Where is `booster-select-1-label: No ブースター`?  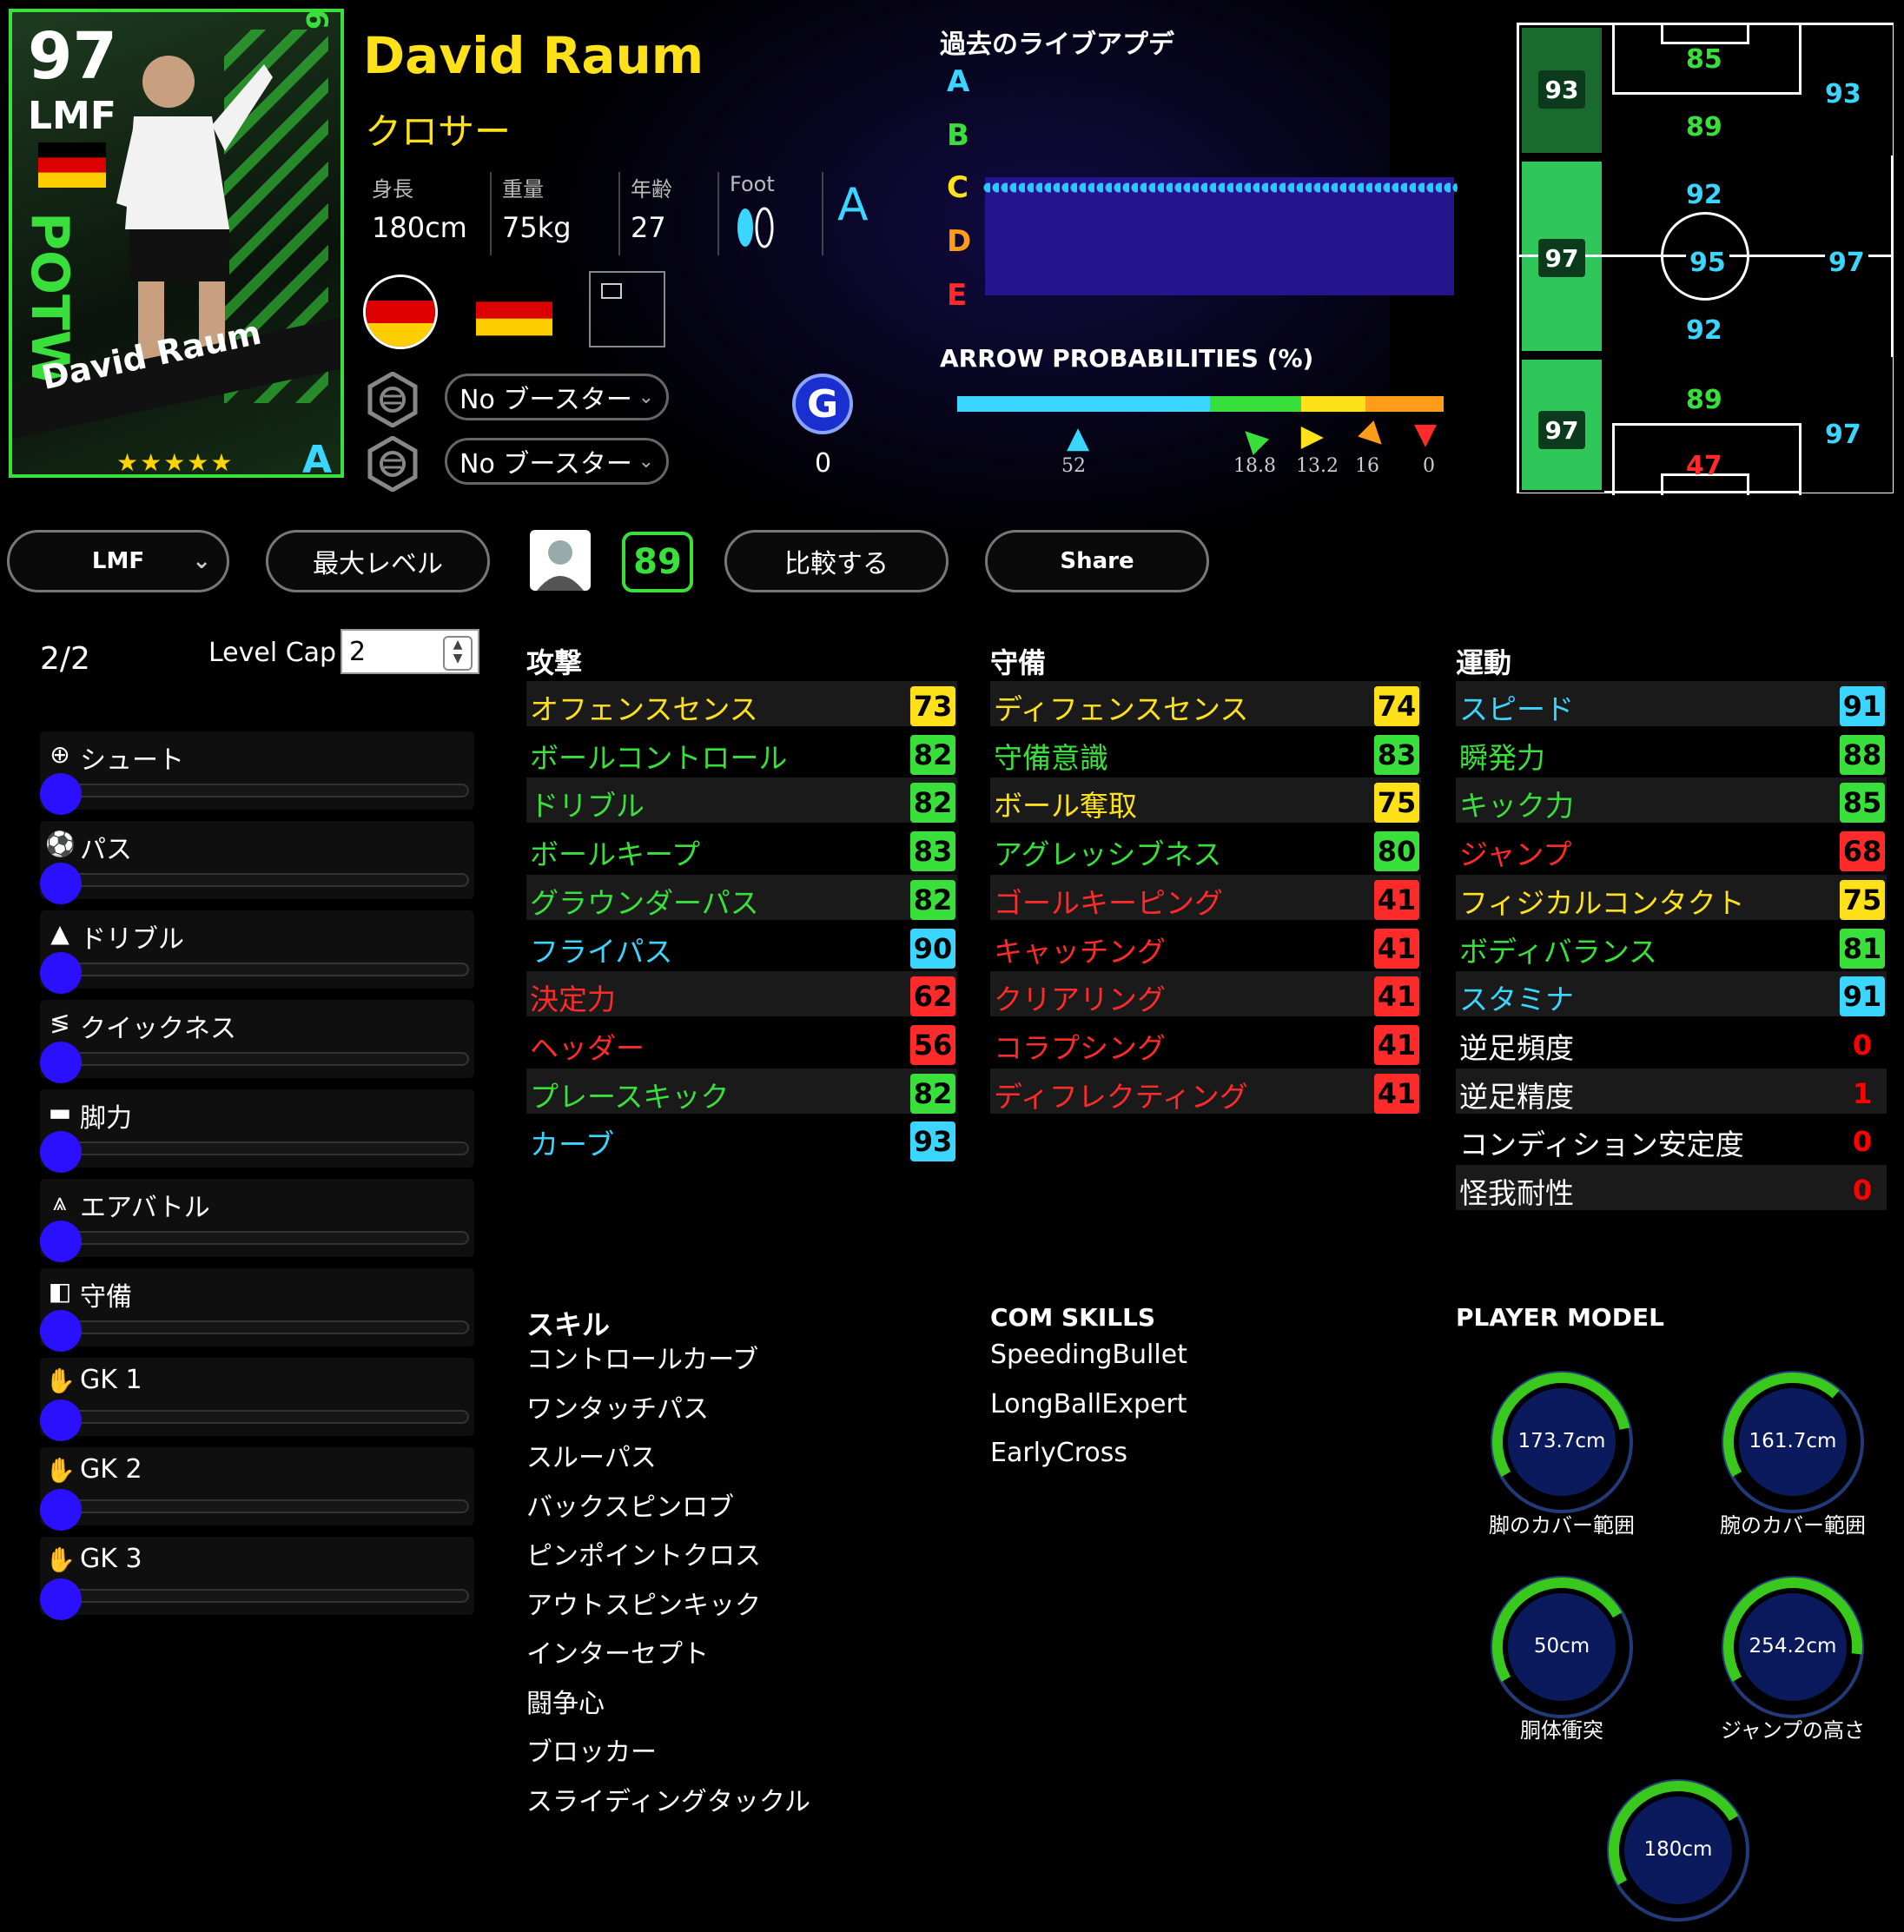 booster-select-1-label: No ブースター is located at coordinates (545, 400).